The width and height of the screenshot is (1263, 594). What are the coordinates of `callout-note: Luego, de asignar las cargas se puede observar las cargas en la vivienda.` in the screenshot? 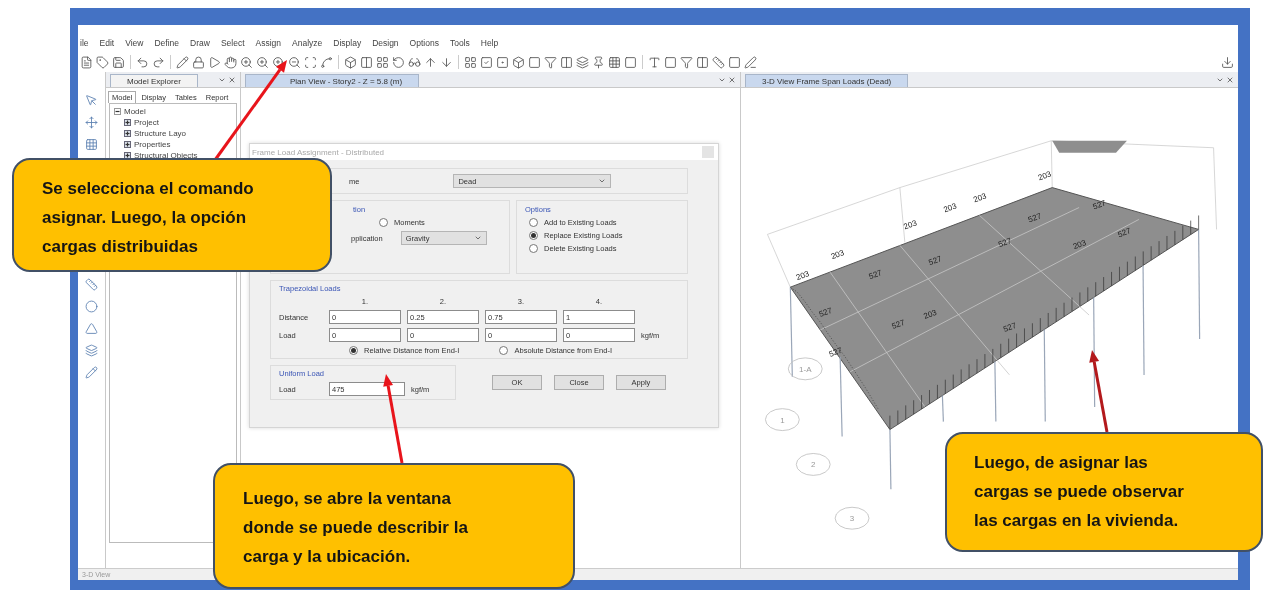 It's located at (1104, 492).